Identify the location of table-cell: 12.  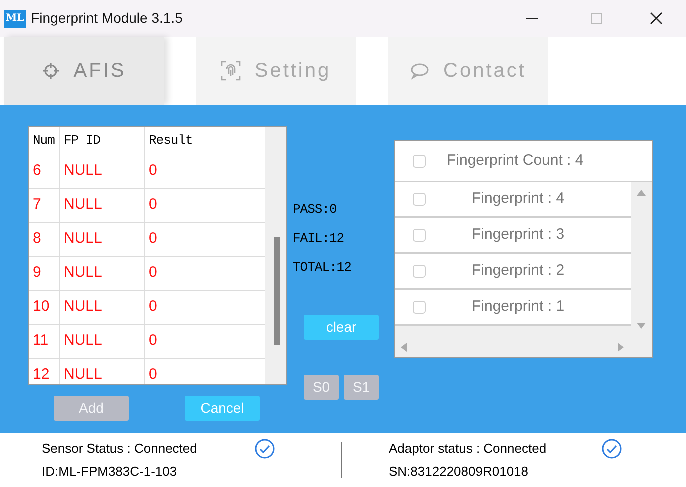
(44, 371).